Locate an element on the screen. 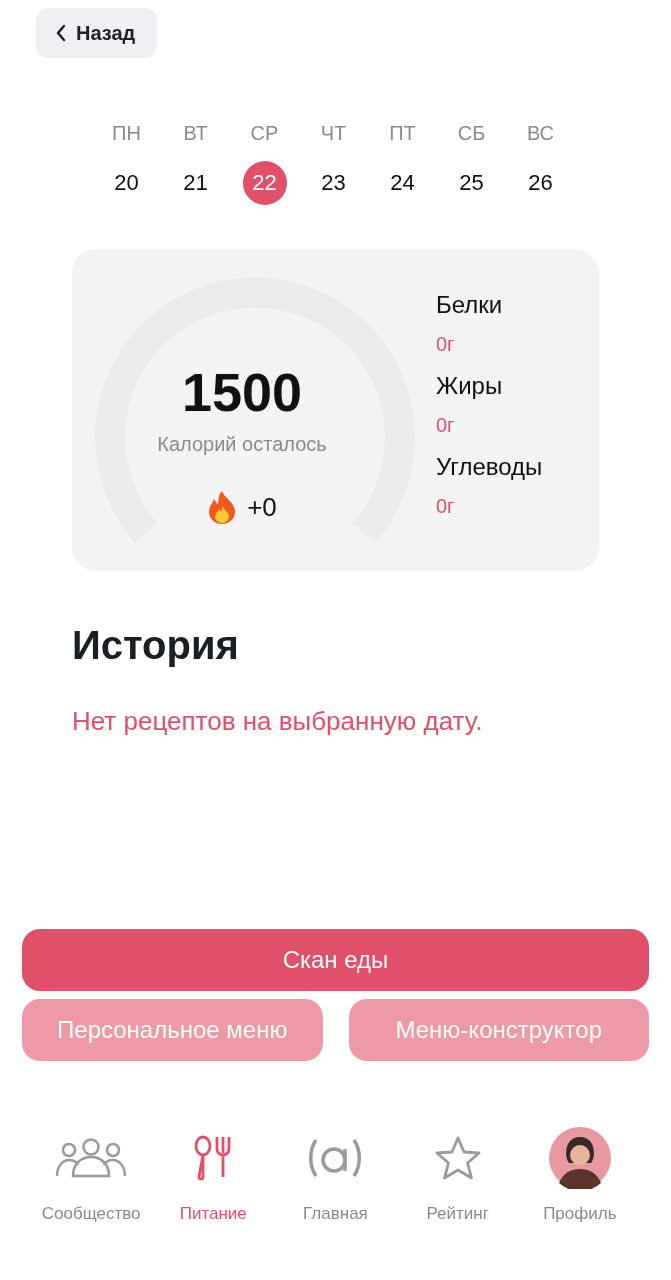 Image resolution: width=671 pixels, height=1280 pixels. date-button: 24 is located at coordinates (402, 183).